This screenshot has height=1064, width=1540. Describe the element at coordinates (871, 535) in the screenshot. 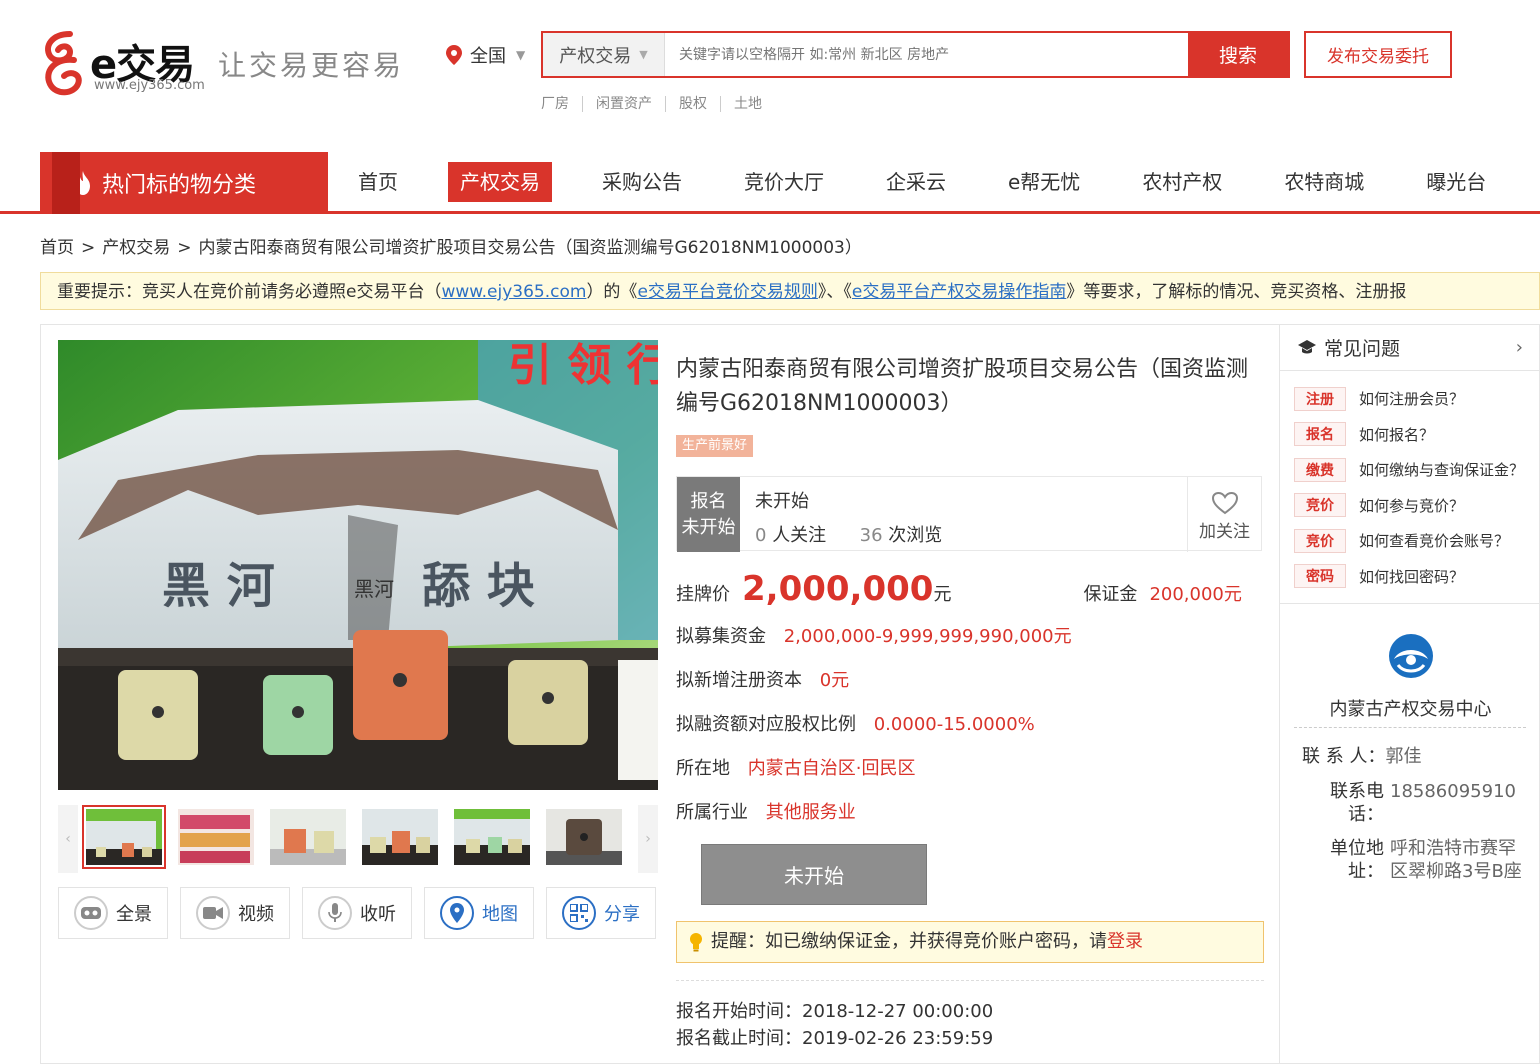

I see `views-count: 36` at that location.